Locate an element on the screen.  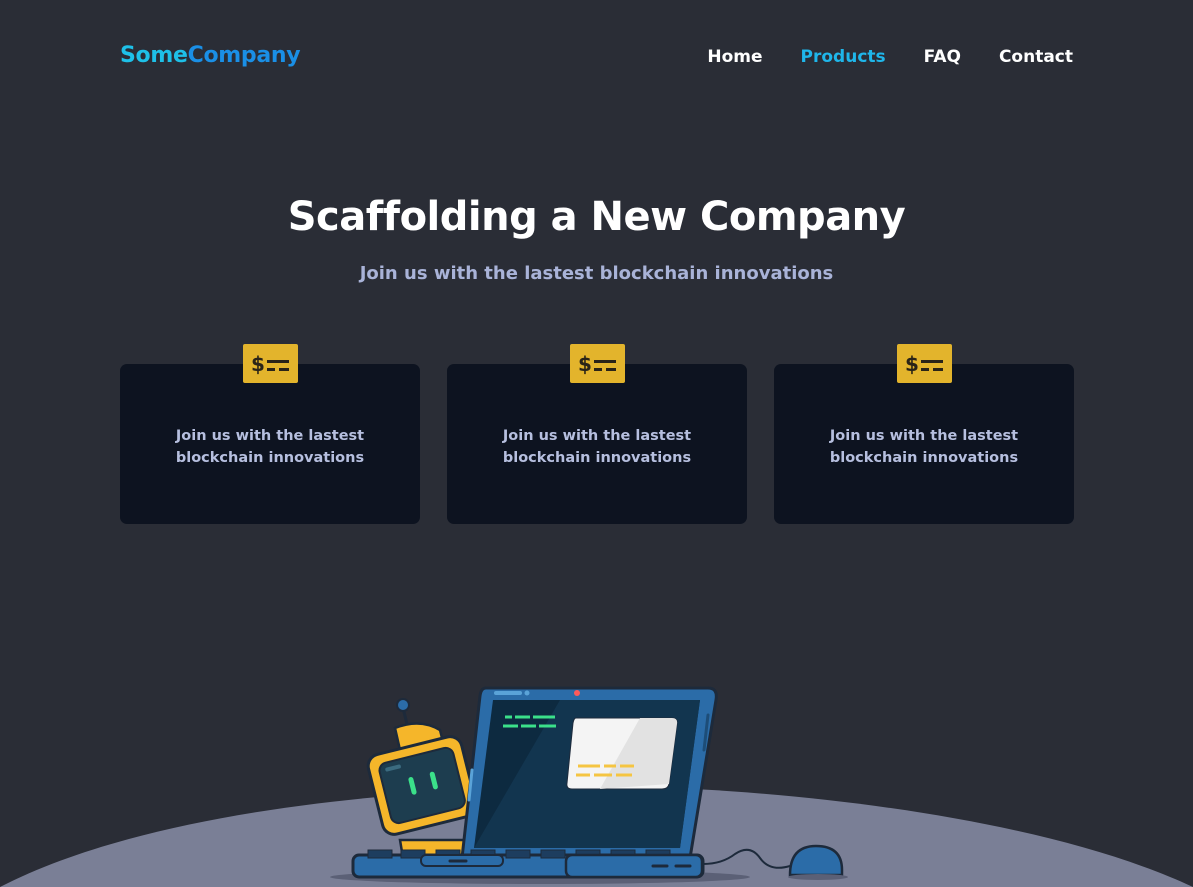
company-logo: SomeCompany is located at coordinates (210, 55).